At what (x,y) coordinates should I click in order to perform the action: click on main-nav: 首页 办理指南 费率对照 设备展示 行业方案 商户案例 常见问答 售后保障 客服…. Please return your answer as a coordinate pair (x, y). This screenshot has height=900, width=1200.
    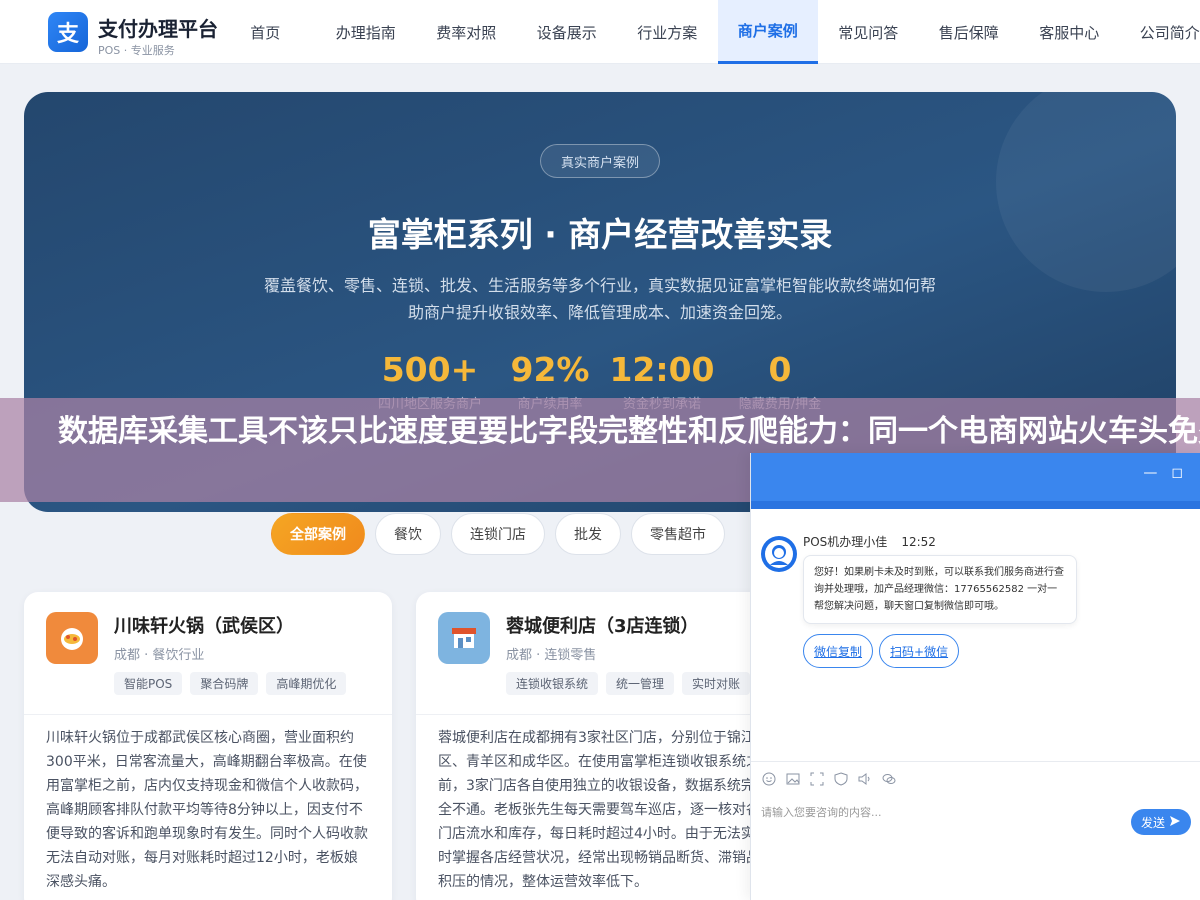
    Looking at the image, I should click on (707, 32).